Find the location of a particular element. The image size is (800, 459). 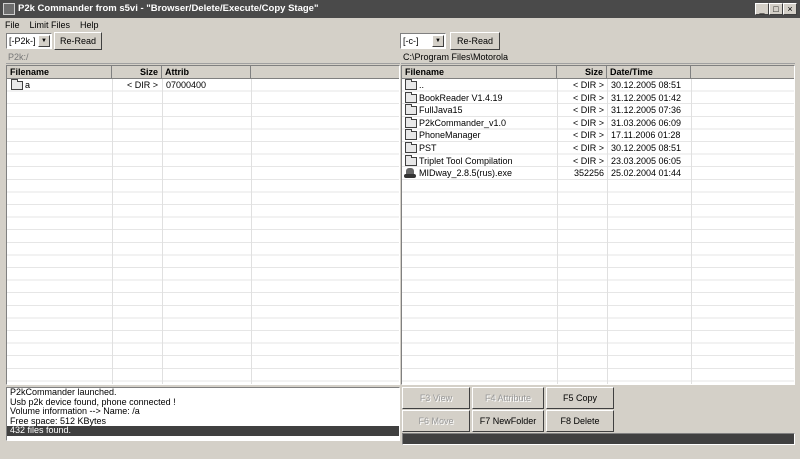

attribute-button: F4 Attribute is located at coordinates (508, 398).